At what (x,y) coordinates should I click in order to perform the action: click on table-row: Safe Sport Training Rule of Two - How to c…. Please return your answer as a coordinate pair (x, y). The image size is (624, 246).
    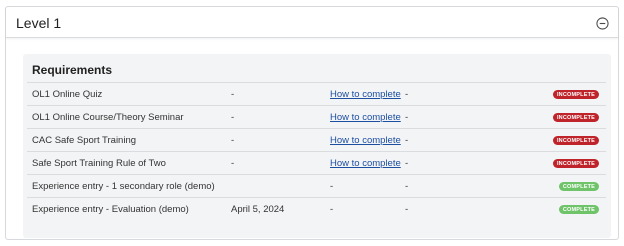
    Looking at the image, I should click on (316, 162).